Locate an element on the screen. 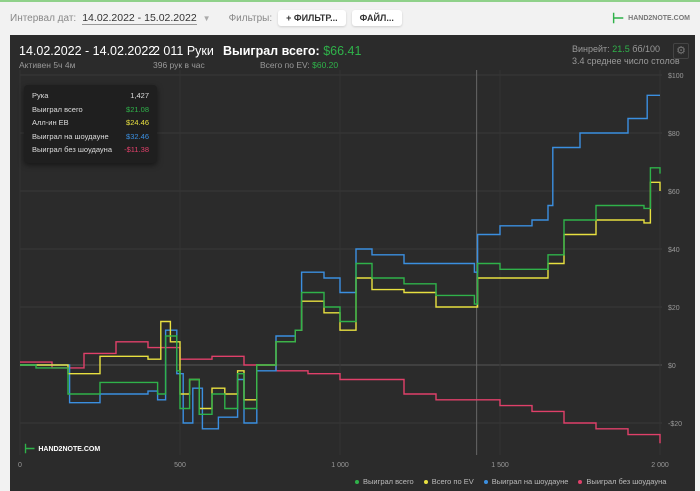  y-tick-label: $40 is located at coordinates (674, 250).